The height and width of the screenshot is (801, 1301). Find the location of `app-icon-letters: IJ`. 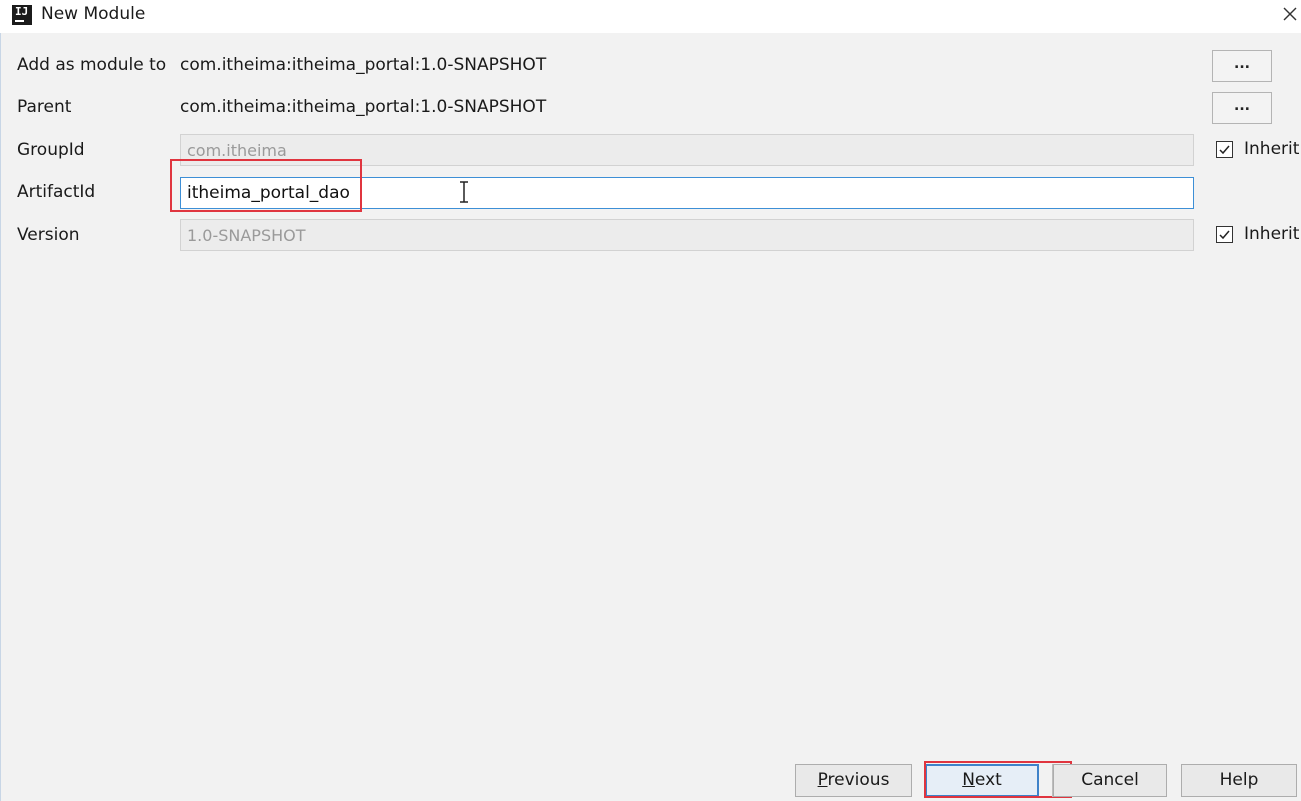

app-icon-letters: IJ is located at coordinates (22, 11).